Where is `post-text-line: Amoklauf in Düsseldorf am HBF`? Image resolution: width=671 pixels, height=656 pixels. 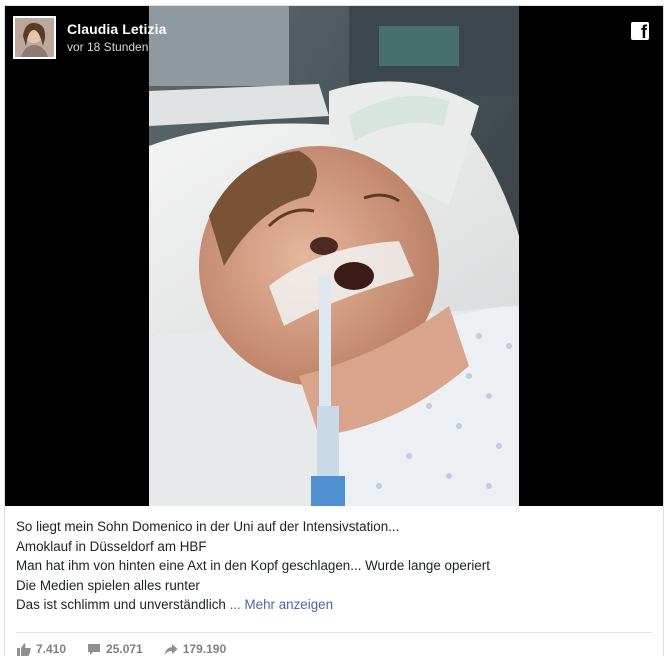
post-text-line: Amoklauf in Düsseldorf am HBF is located at coordinates (111, 546).